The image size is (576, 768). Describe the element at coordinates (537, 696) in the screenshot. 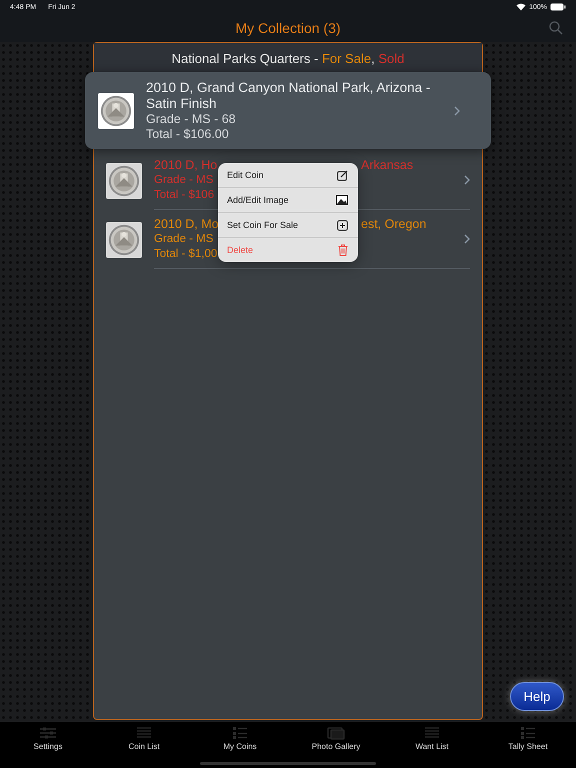

I see `help-button: Help` at that location.